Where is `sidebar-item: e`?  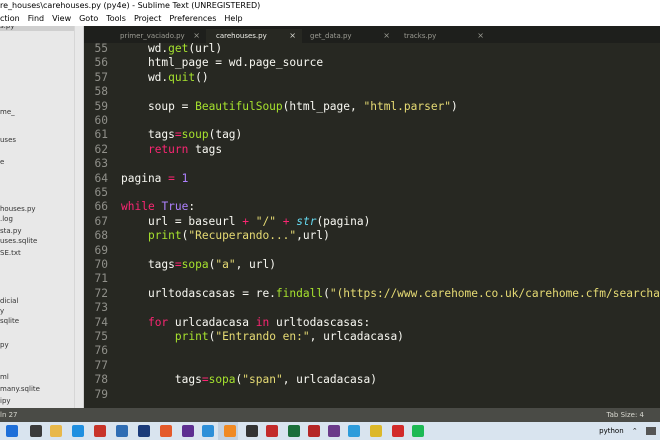
sidebar-item: e is located at coordinates (2, 162).